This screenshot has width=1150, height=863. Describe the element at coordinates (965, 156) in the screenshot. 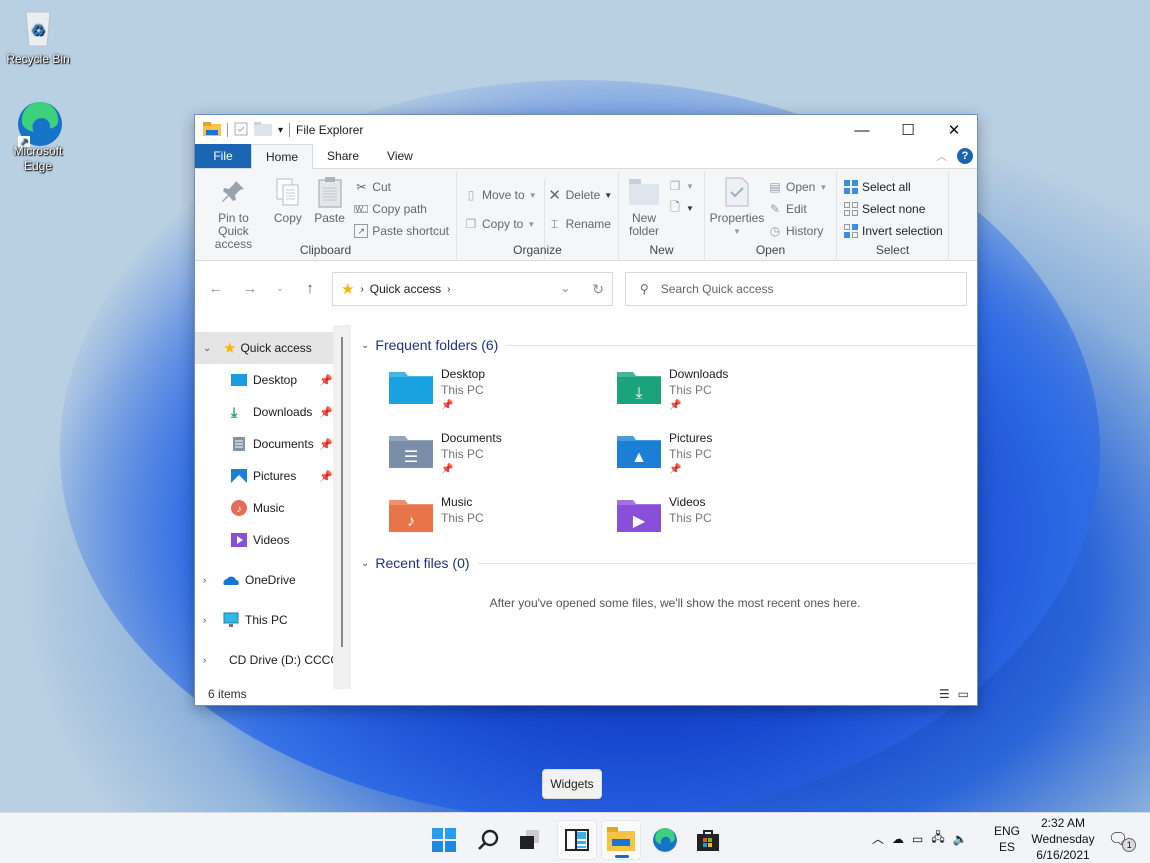

I see `help-icon: ?` at that location.